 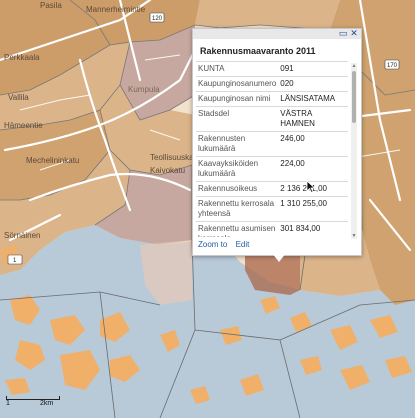 I want to click on attribute-value: 224,00, so click(x=313, y=169).